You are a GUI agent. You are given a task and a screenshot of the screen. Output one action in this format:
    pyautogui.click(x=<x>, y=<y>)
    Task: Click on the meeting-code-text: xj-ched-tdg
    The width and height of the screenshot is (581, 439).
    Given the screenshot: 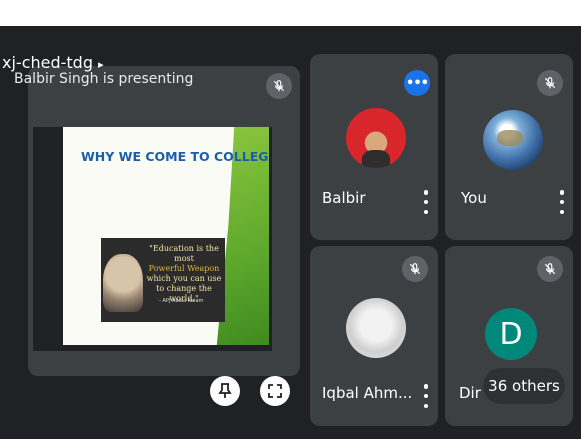 What is the action you would take?
    pyautogui.click(x=47, y=62)
    